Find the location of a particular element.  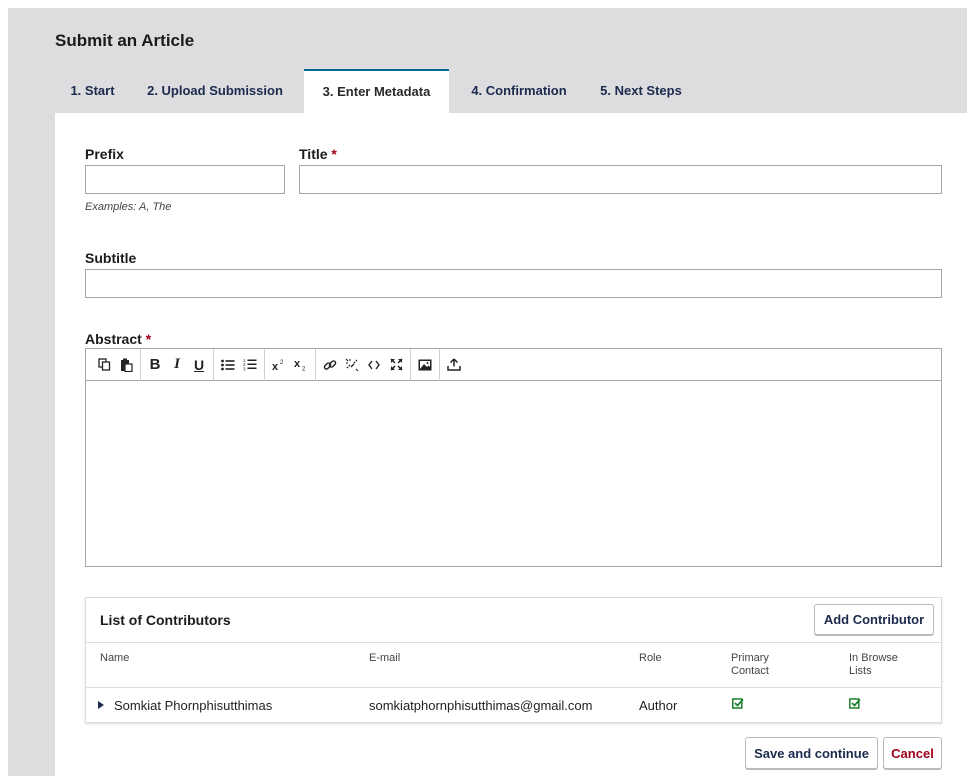

tab-next-steps: 5. Next Steps is located at coordinates (641, 91).